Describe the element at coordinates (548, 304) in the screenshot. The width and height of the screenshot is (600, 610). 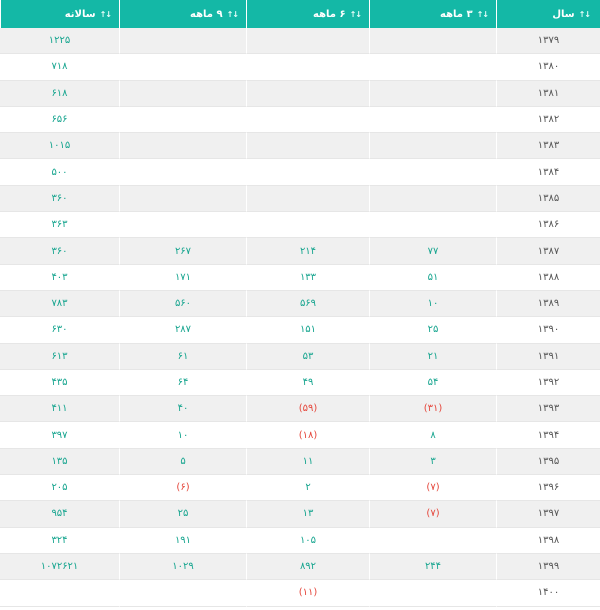
I see `cell-year: ۱۳۸۹` at that location.